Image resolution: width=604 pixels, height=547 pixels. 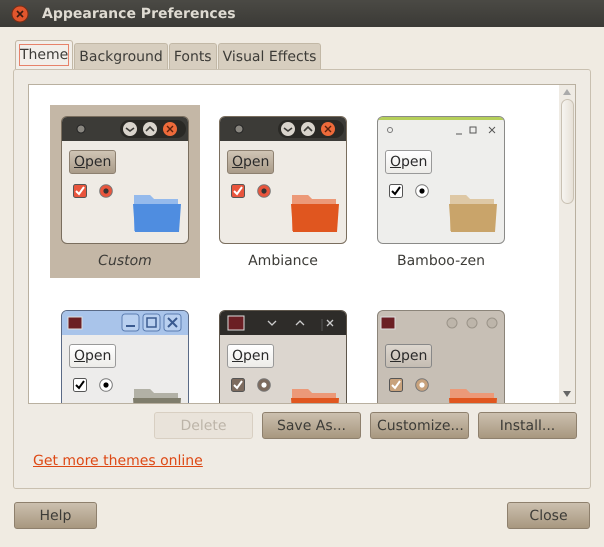 What do you see at coordinates (44, 54) in the screenshot?
I see `tab: Theme` at bounding box center [44, 54].